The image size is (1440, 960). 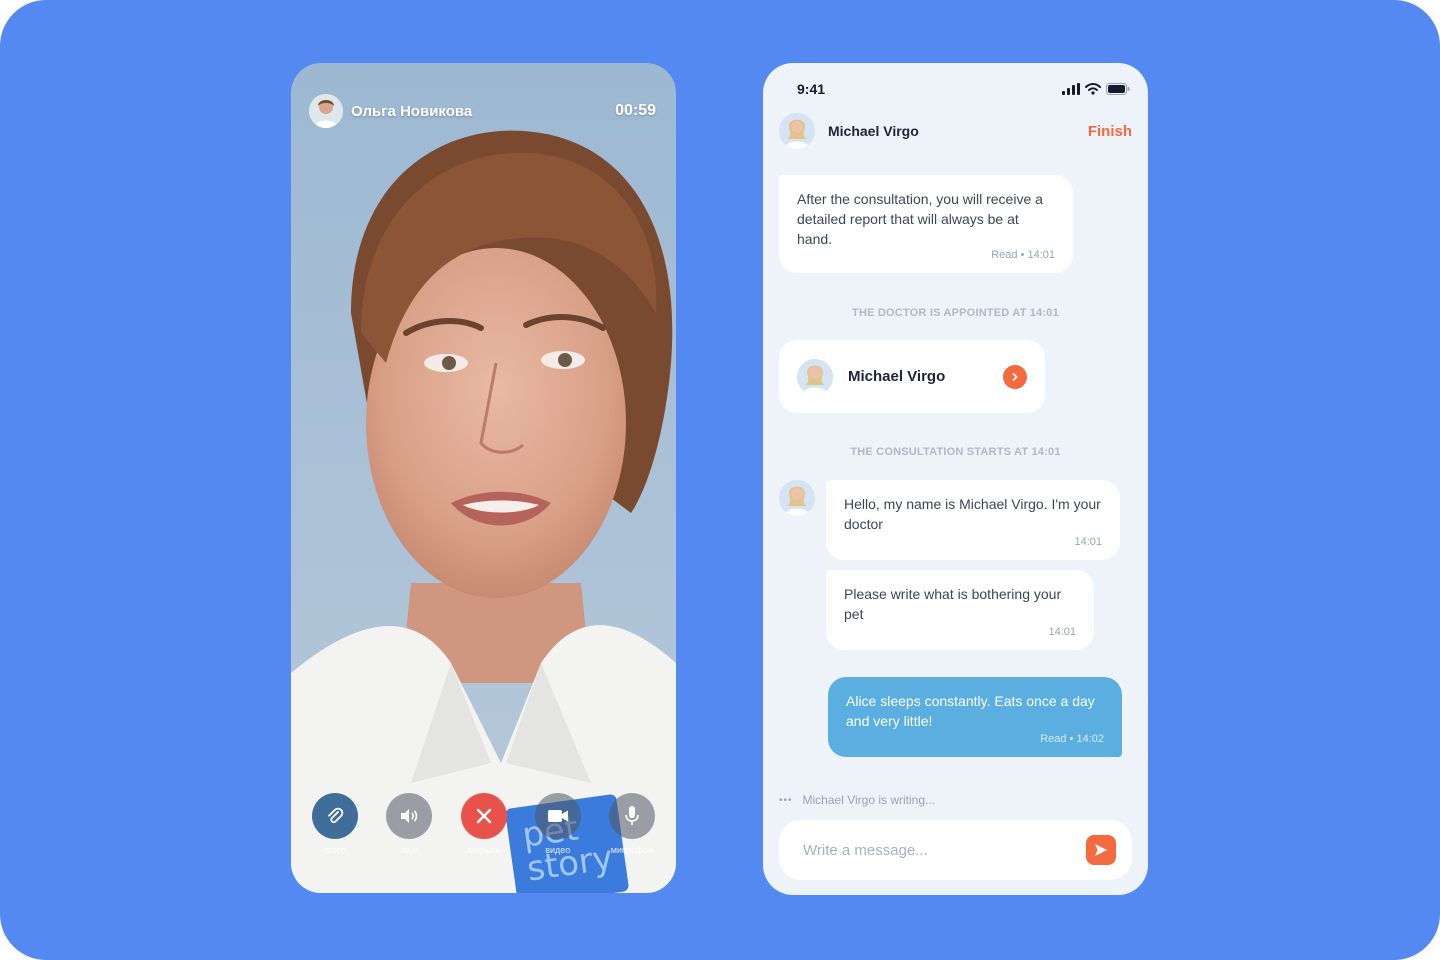 I want to click on status-bar: 9:41, so click(x=963, y=89).